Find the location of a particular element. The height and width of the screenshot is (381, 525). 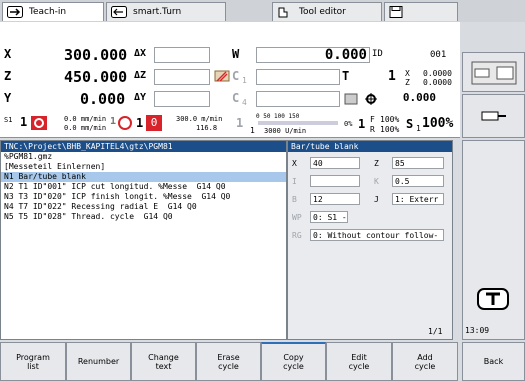

back-button: Back is located at coordinates (493, 361).